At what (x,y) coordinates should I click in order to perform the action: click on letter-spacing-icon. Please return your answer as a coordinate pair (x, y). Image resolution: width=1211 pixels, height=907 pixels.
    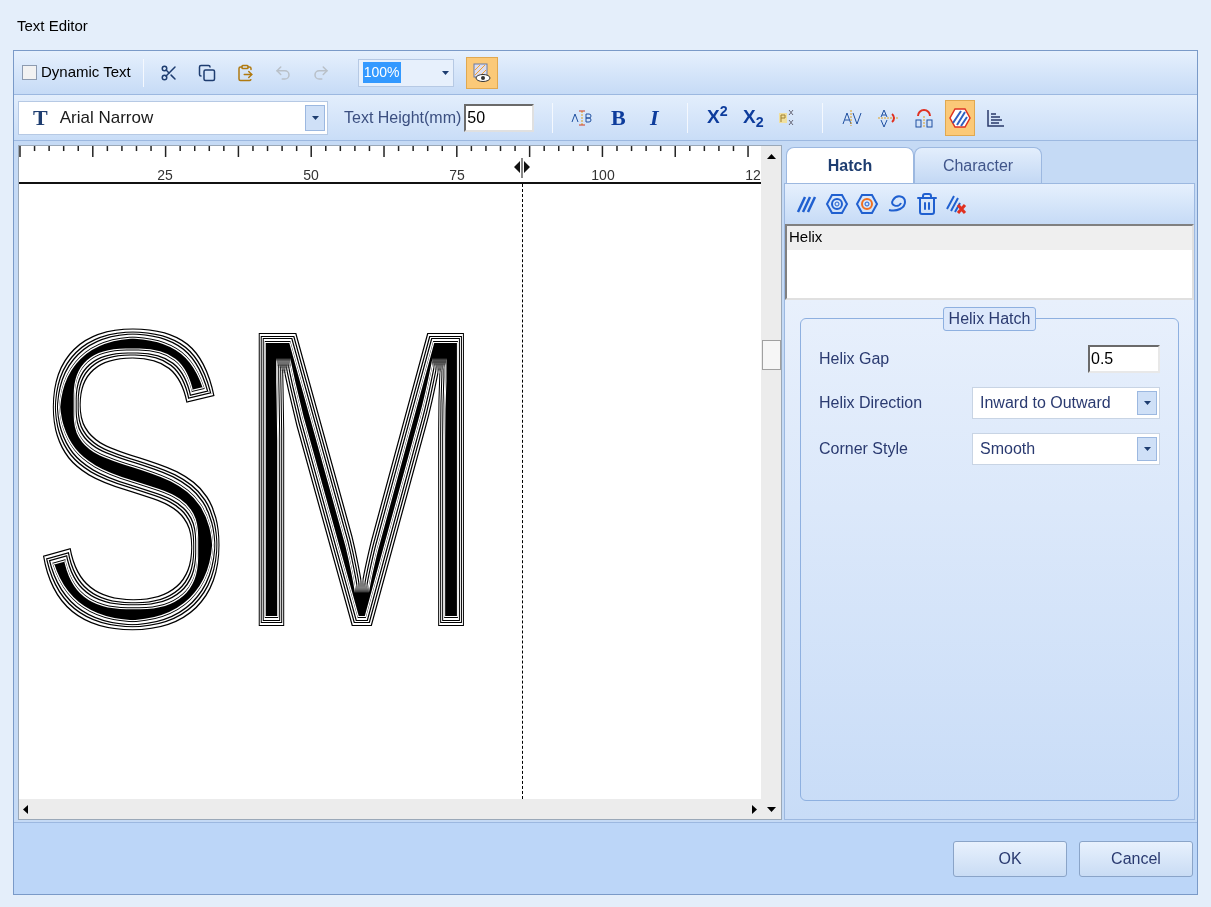
    Looking at the image, I should click on (582, 117).